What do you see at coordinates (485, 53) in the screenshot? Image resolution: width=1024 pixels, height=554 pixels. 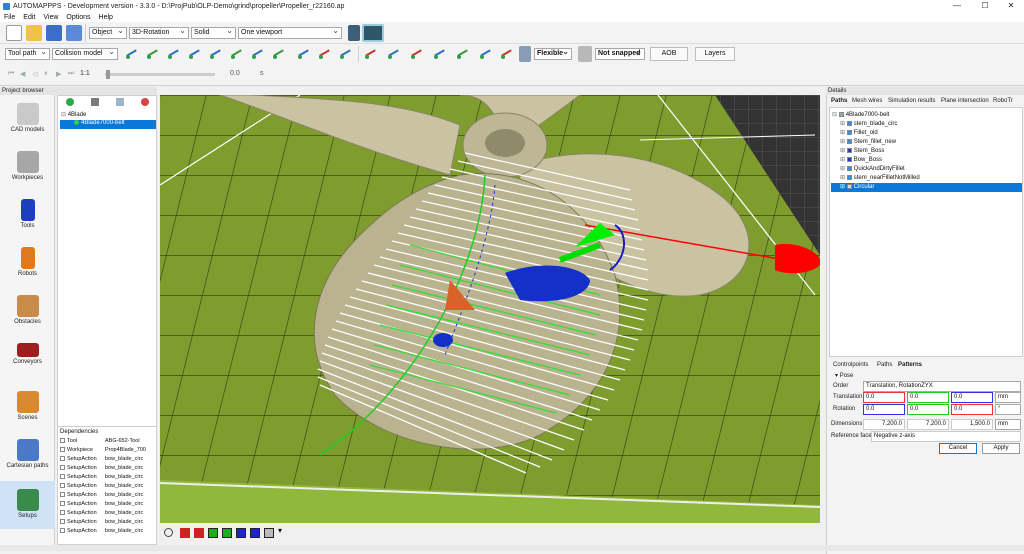 I see `path-tool-17-icon` at bounding box center [485, 53].